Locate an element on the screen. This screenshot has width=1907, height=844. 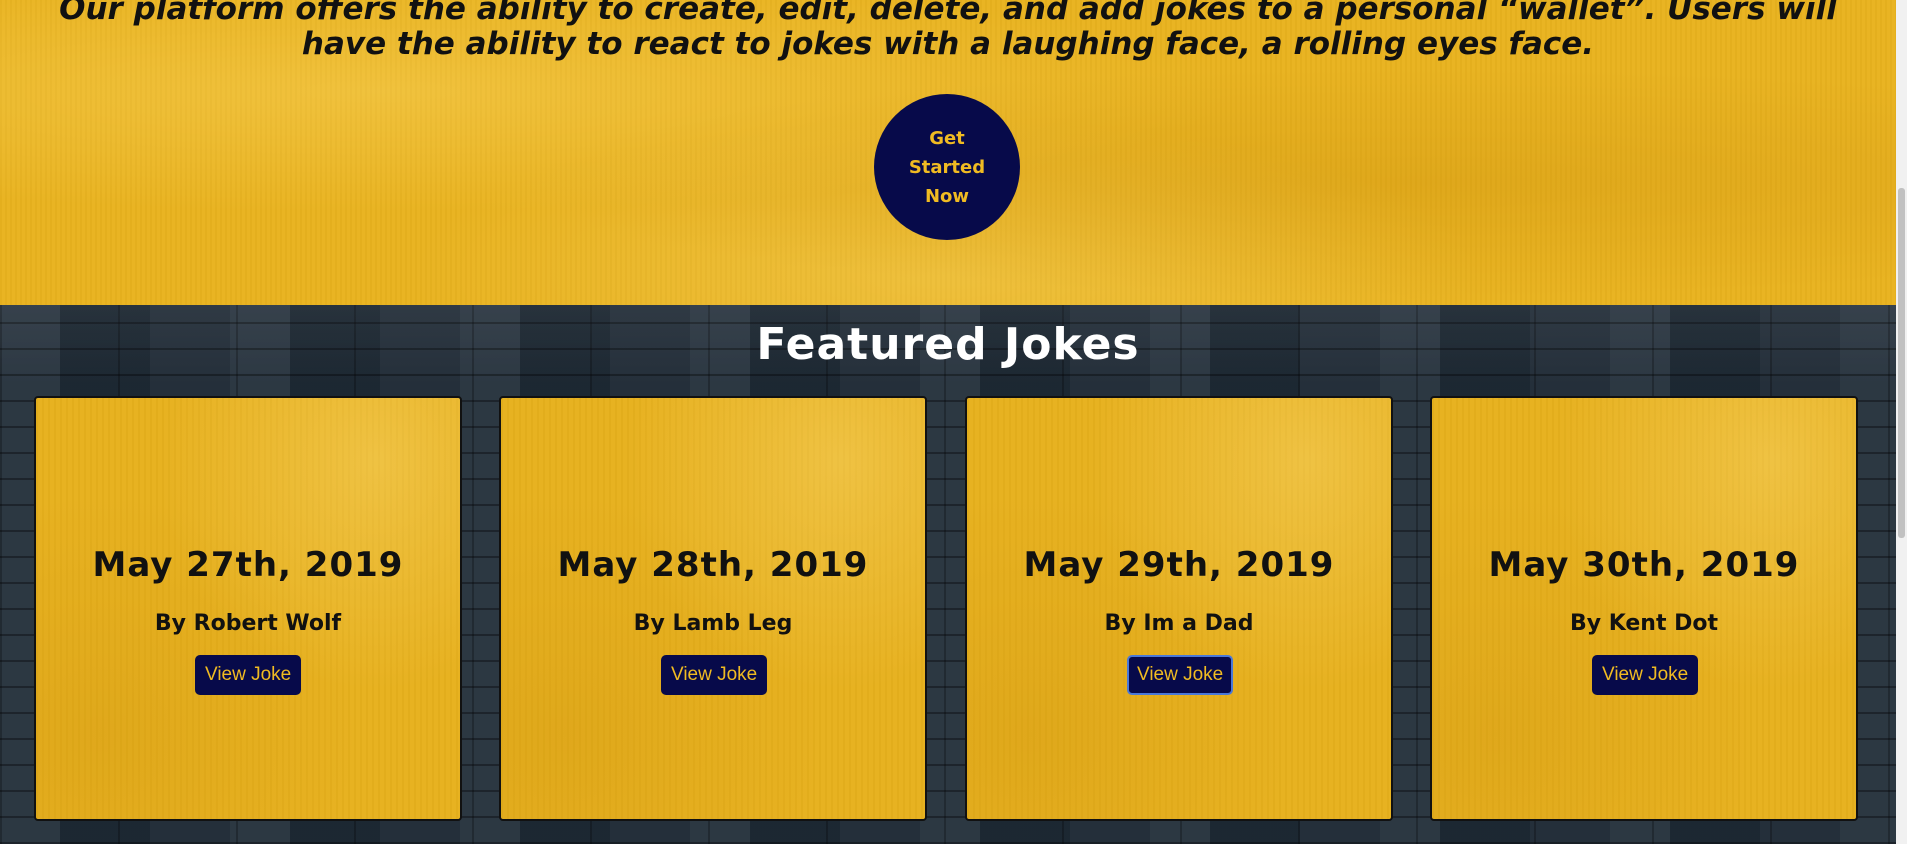
vertical-scrollbar is located at coordinates (1901, 422).